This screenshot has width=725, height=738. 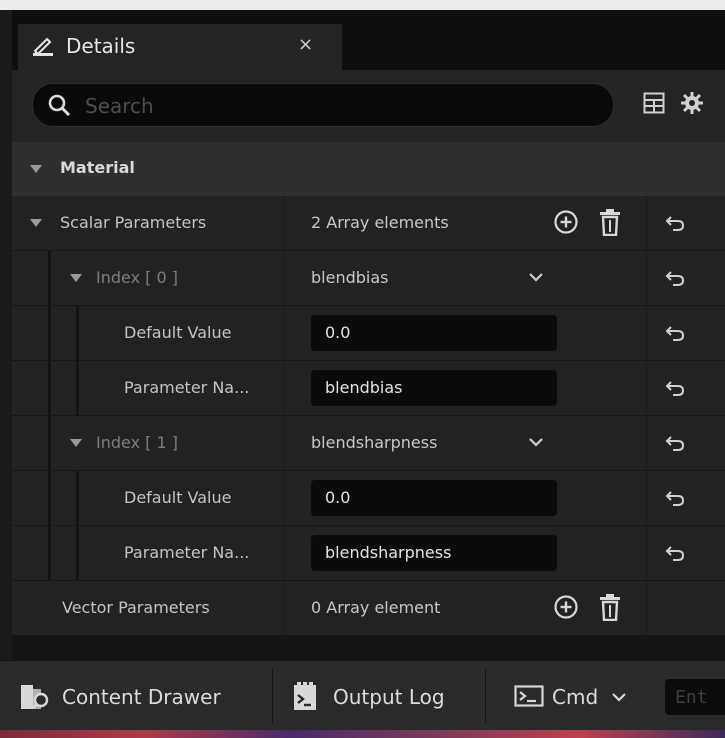 I want to click on search-row, so click(x=368, y=106).